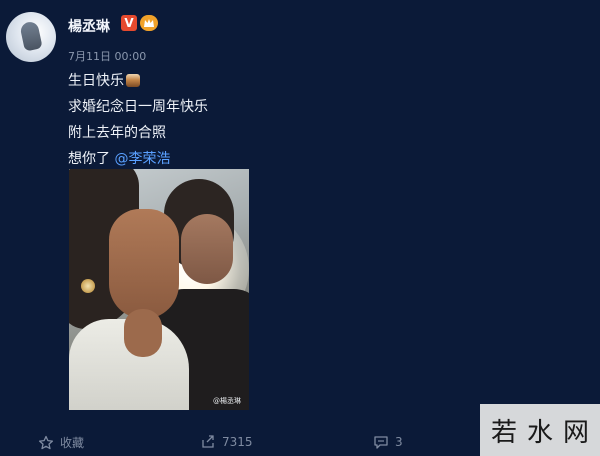 Image resolution: width=600 pixels, height=456 pixels. I want to click on repost-count: 7315, so click(237, 442).